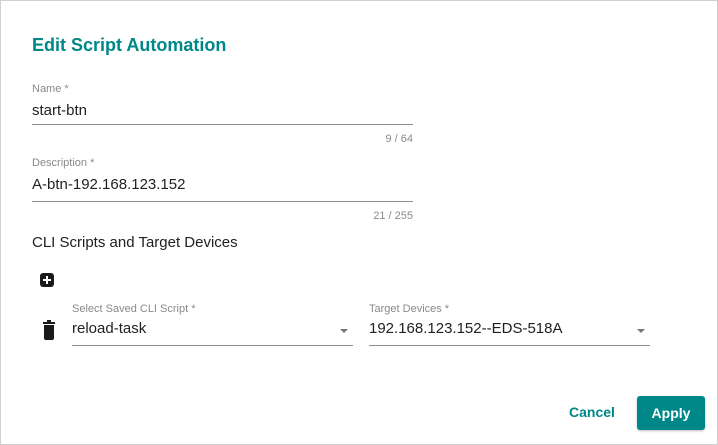 This screenshot has height=445, width=718. What do you see at coordinates (47, 280) in the screenshot?
I see `plus-square-icon` at bounding box center [47, 280].